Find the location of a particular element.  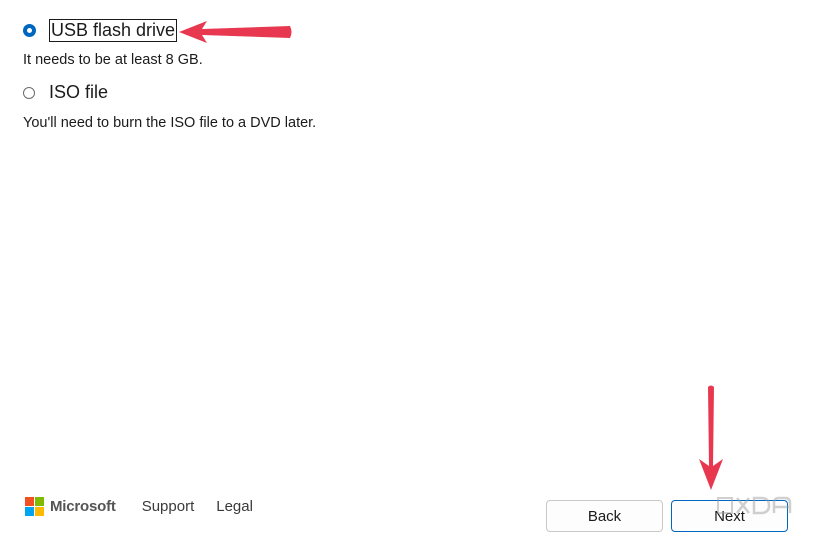

annotation-arrow-left-icon is located at coordinates (235, 32).